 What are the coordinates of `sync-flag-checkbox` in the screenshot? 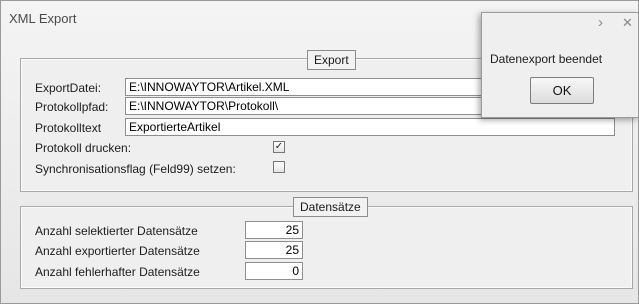 It's located at (279, 167).